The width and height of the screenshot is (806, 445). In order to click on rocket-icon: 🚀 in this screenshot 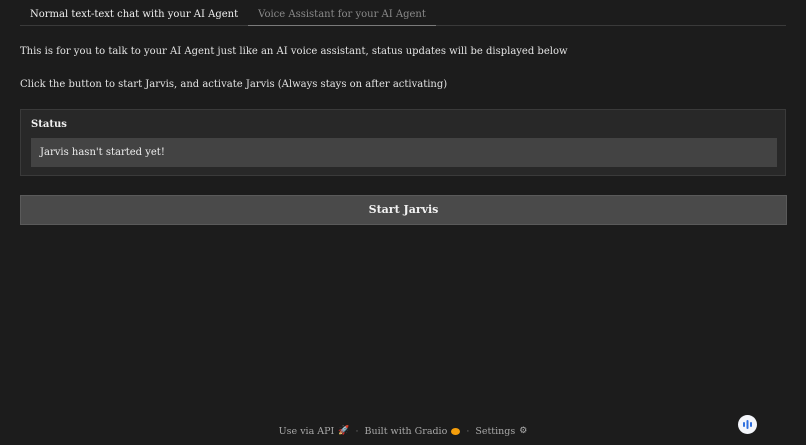, I will do `click(344, 431)`.